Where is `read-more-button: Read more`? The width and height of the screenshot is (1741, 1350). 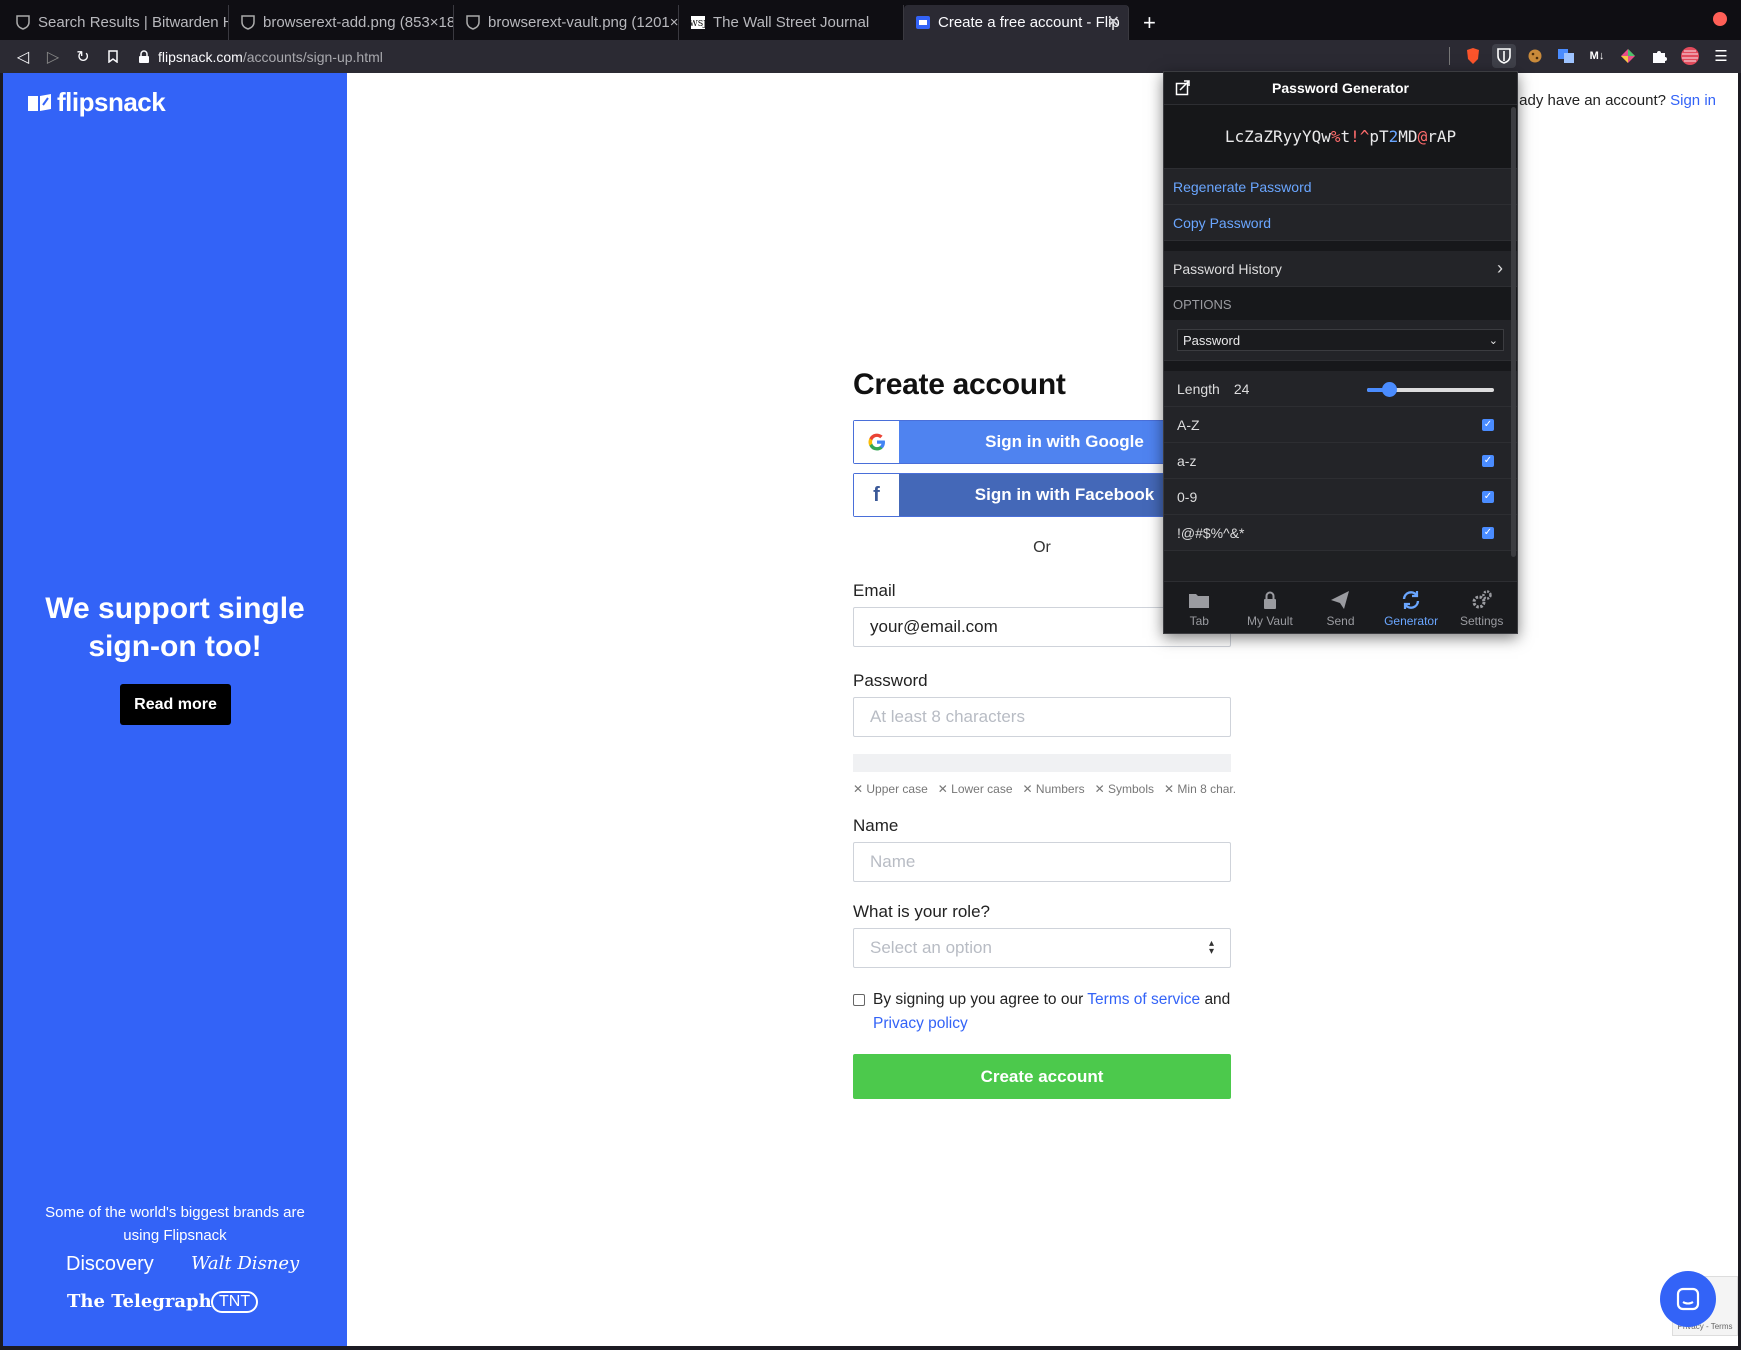 read-more-button: Read more is located at coordinates (175, 704).